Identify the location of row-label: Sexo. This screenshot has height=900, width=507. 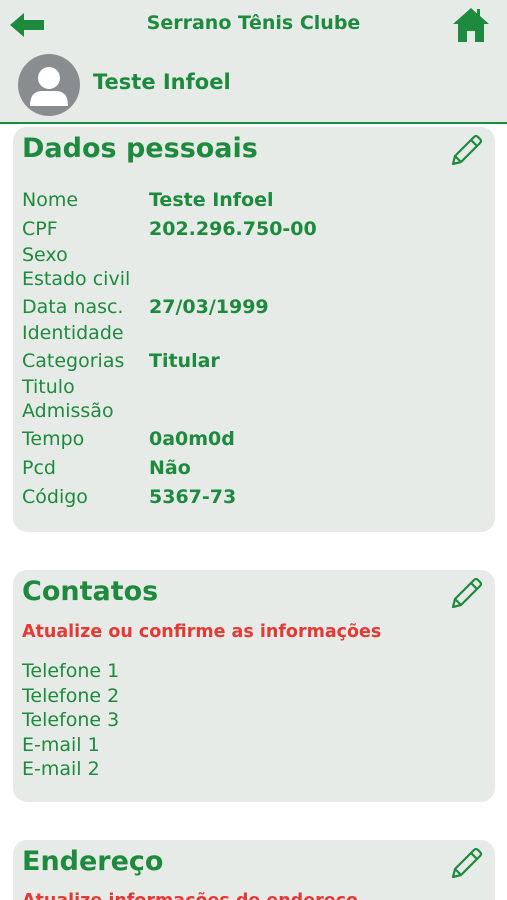
(45, 255).